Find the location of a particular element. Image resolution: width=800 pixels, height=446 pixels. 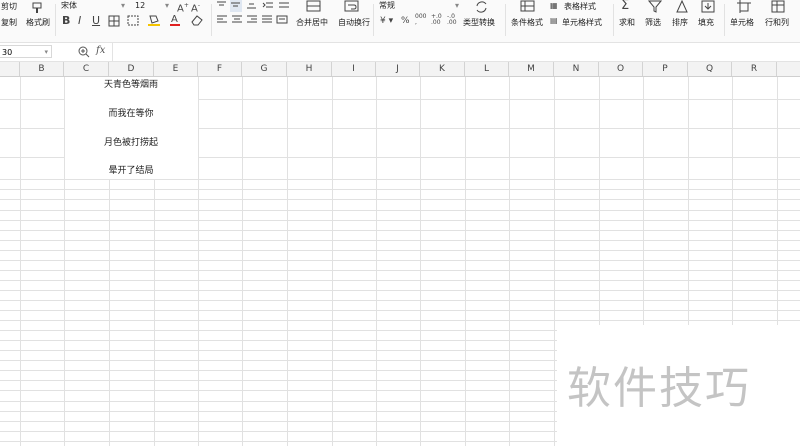

column-header: D is located at coordinates (131, 69).